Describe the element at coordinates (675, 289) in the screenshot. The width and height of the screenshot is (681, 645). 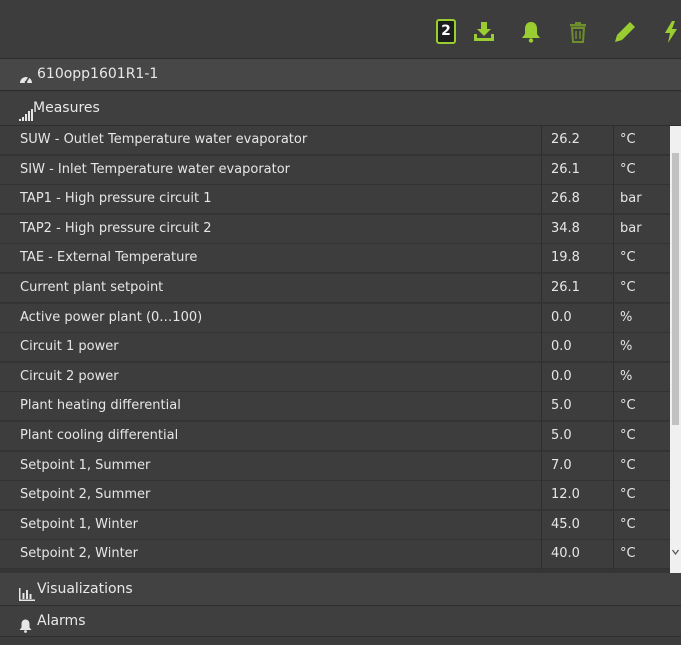
I see `scrollbar-thumb` at that location.